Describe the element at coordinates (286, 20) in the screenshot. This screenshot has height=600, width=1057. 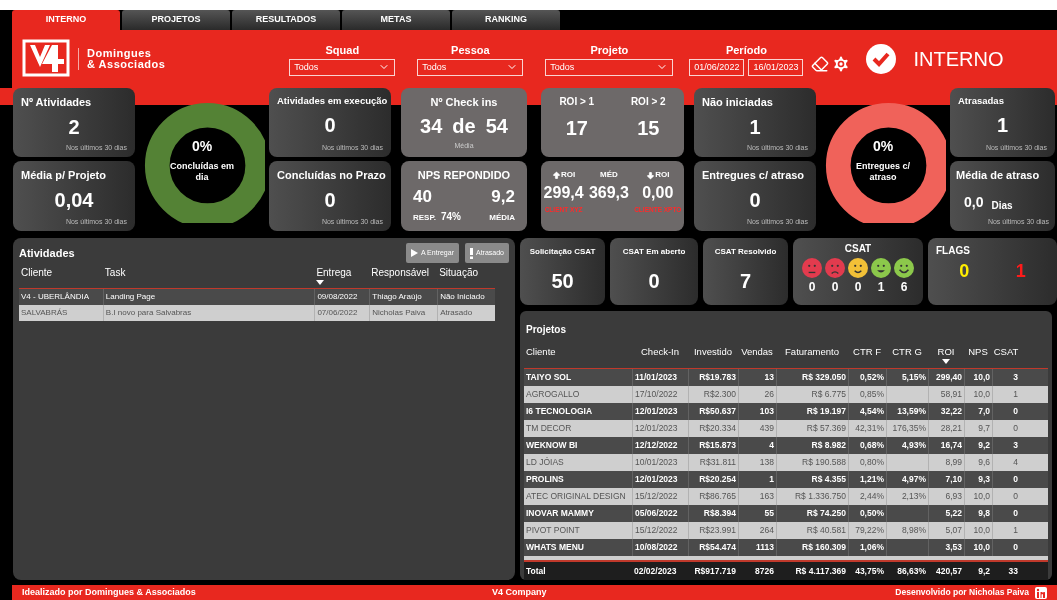
I see `page-tab: RESULTADOS` at that location.